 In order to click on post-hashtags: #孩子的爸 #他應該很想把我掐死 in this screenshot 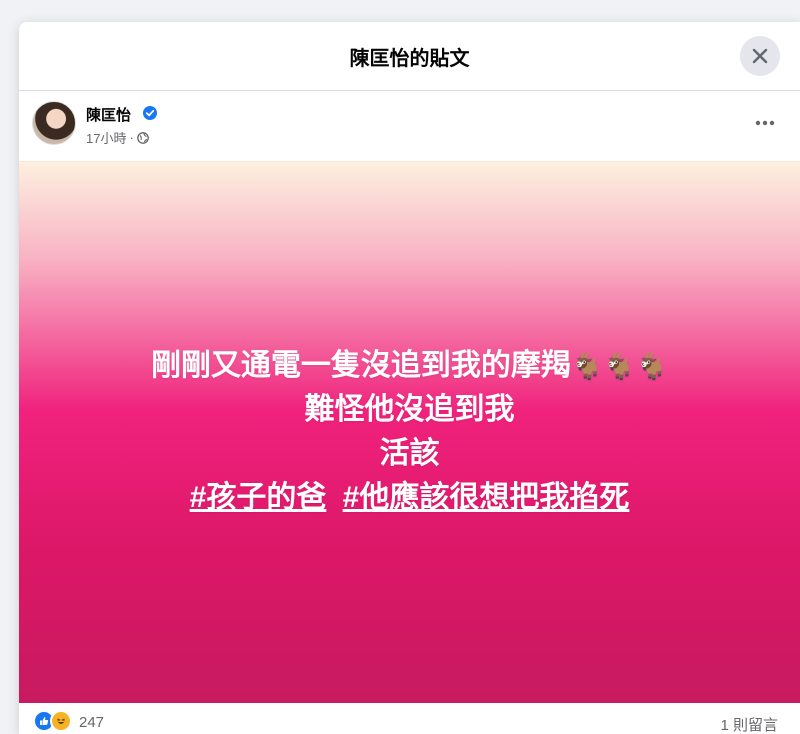, I will do `click(409, 498)`.